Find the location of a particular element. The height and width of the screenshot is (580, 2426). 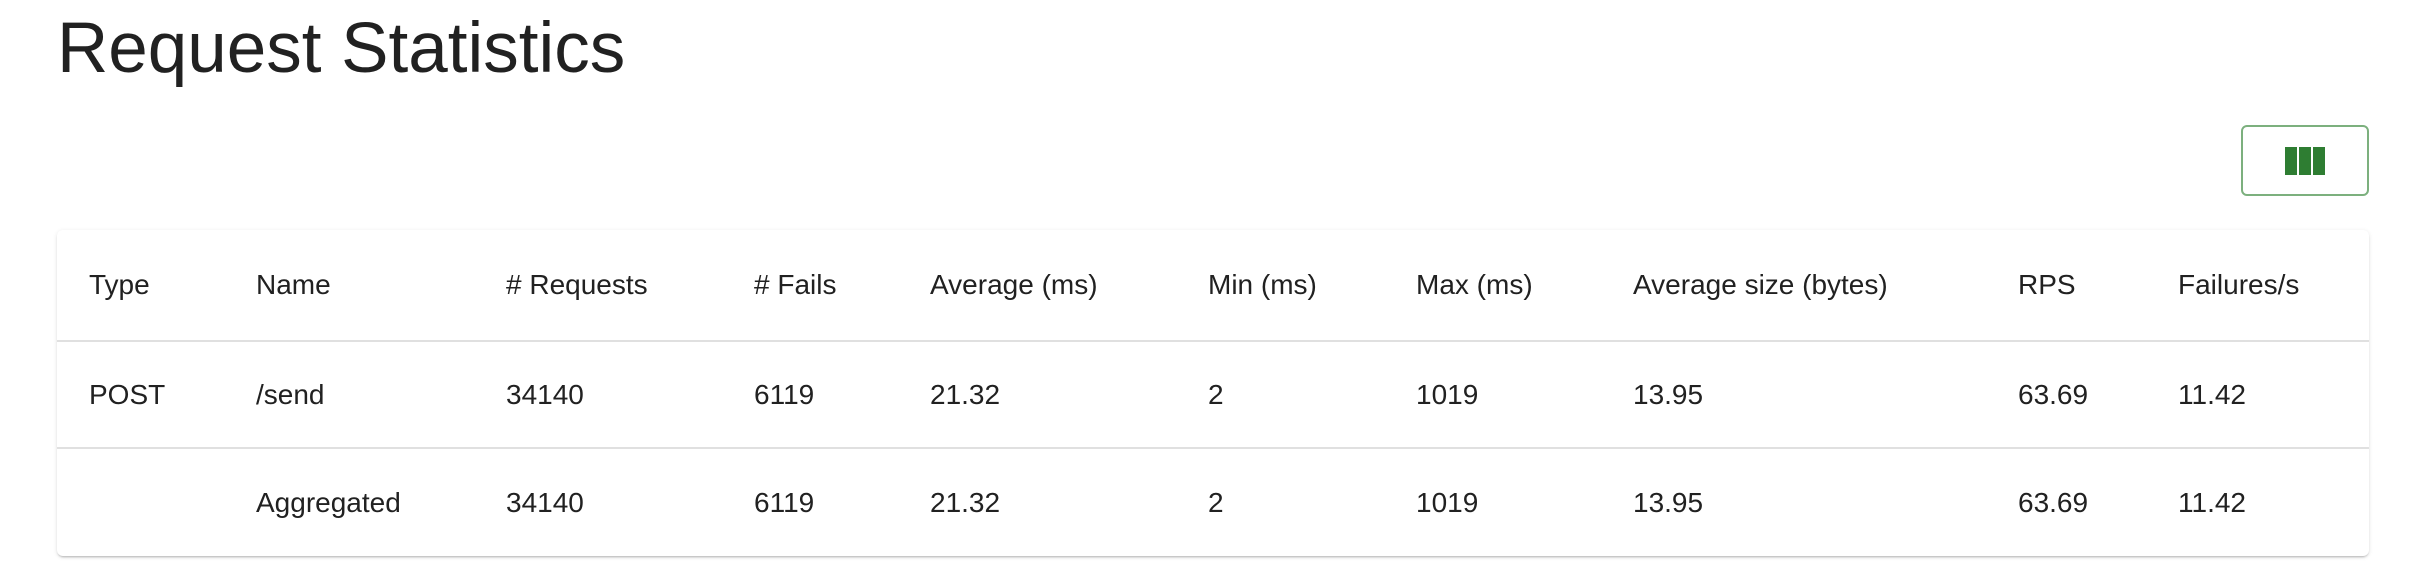

column-selector-button is located at coordinates (2305, 160).